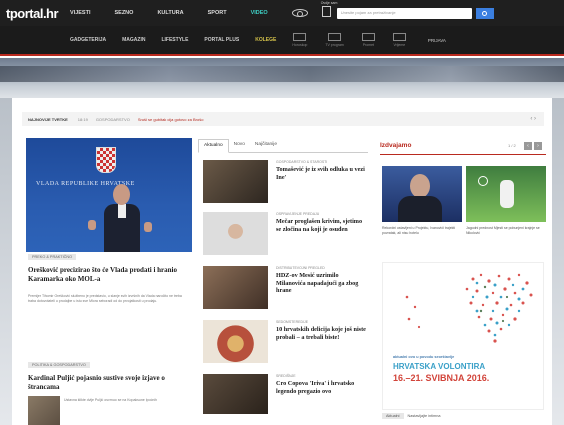 Image resolution: width=564 pixels, height=425 pixels. Describe the element at coordinates (424, 416) in the screenshot. I see `tab-nastavljajte: Nastavljajte intimna` at that location.